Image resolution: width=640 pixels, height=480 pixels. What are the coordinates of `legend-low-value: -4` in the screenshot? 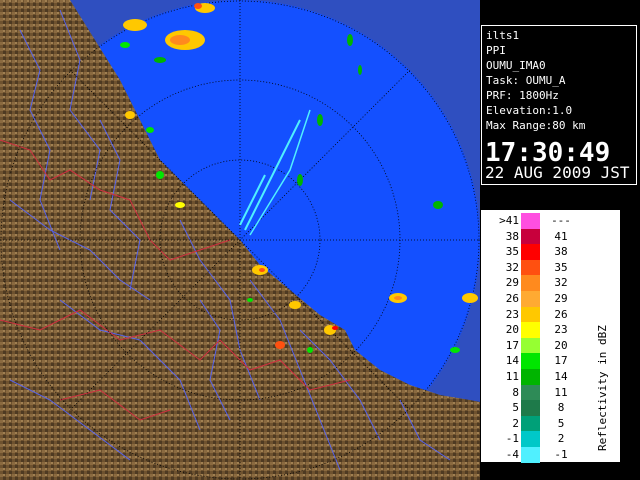 It's located at (512, 454).